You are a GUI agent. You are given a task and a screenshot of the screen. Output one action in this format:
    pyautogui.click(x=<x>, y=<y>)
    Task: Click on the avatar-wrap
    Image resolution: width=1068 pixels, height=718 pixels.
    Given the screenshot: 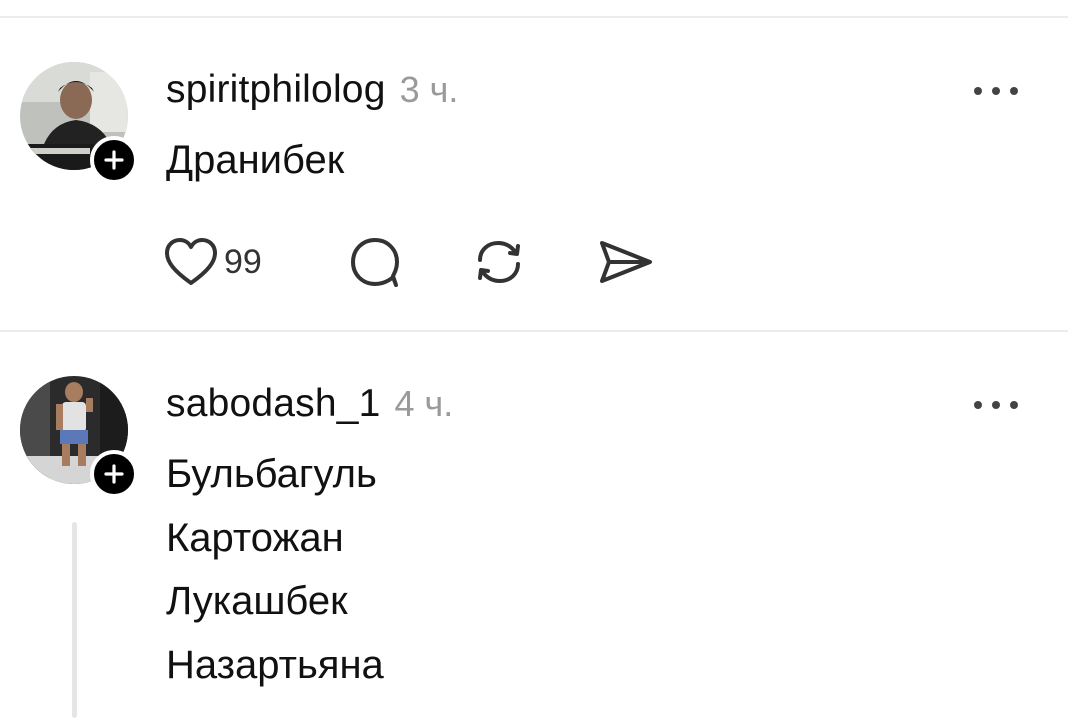 What is the action you would take?
    pyautogui.click(x=79, y=437)
    